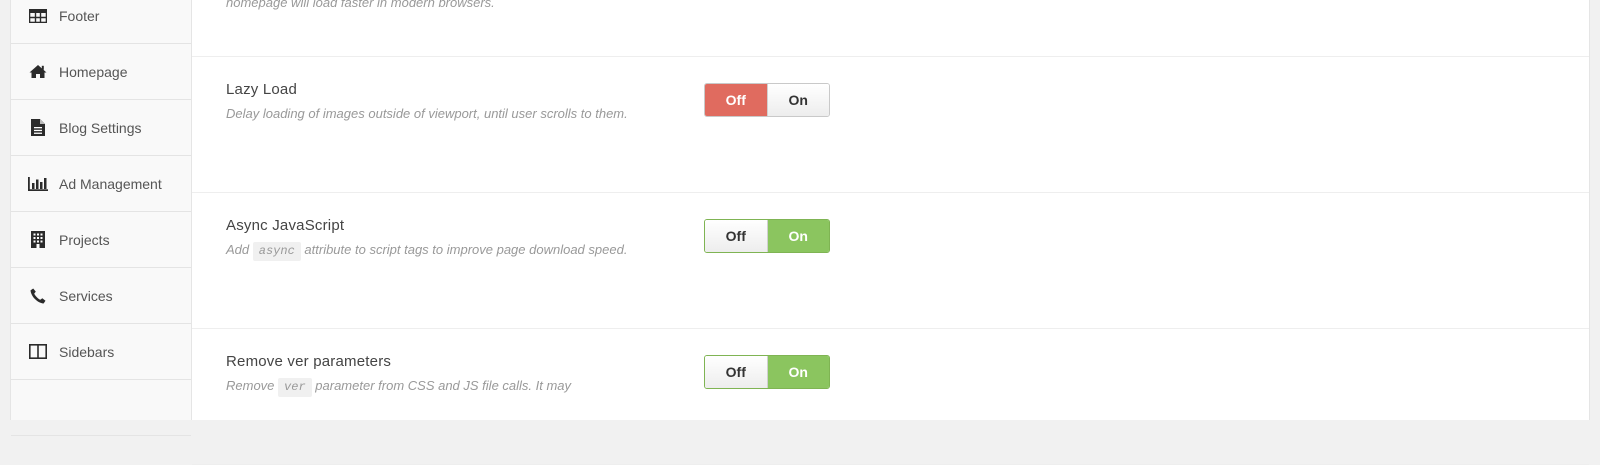 The width and height of the screenshot is (1600, 465). Describe the element at coordinates (262, 89) in the screenshot. I see `setting-title: Lazy Load` at that location.